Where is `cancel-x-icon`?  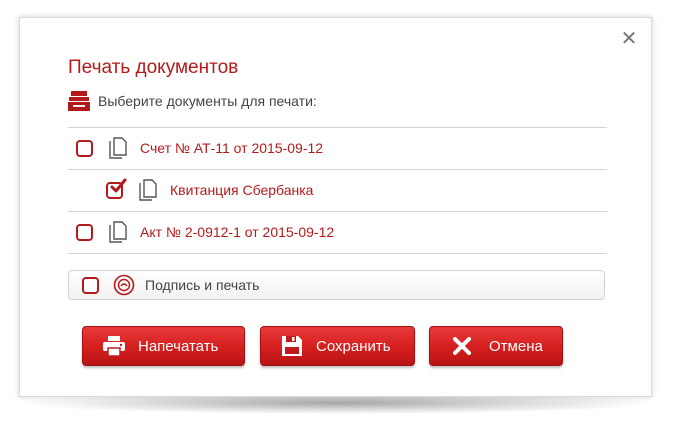
cancel-x-icon is located at coordinates (462, 346).